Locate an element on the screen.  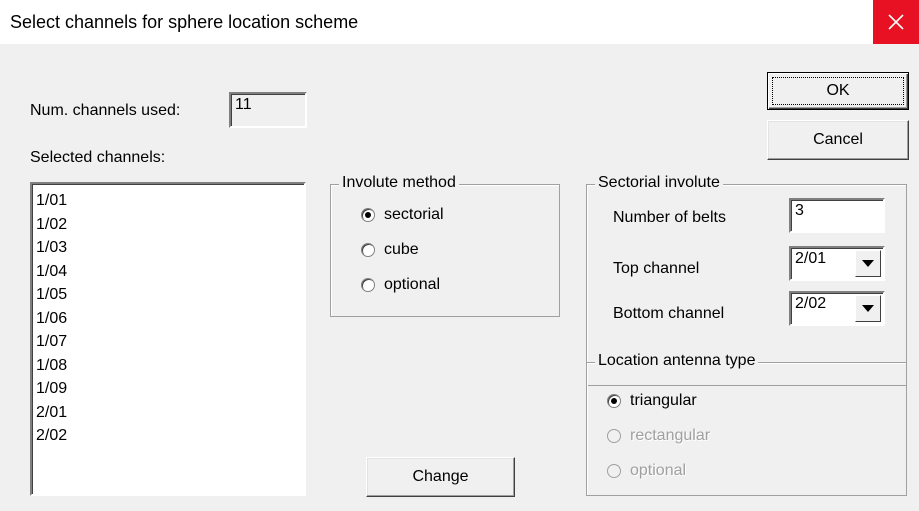
list-item: 2/02 is located at coordinates (51, 436).